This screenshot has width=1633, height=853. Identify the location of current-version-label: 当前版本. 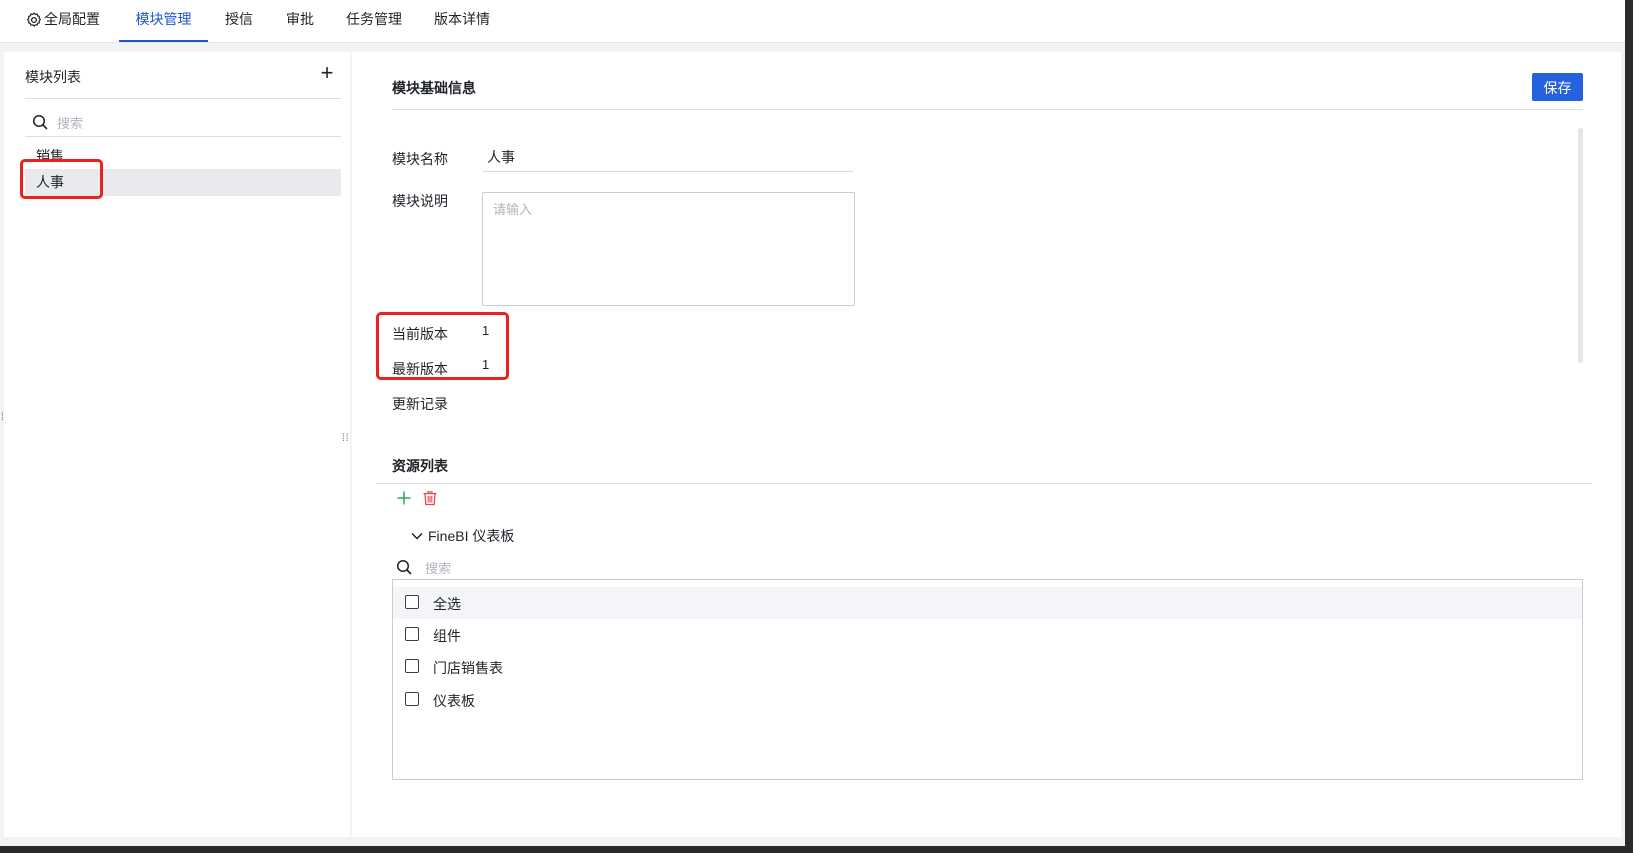
(420, 334).